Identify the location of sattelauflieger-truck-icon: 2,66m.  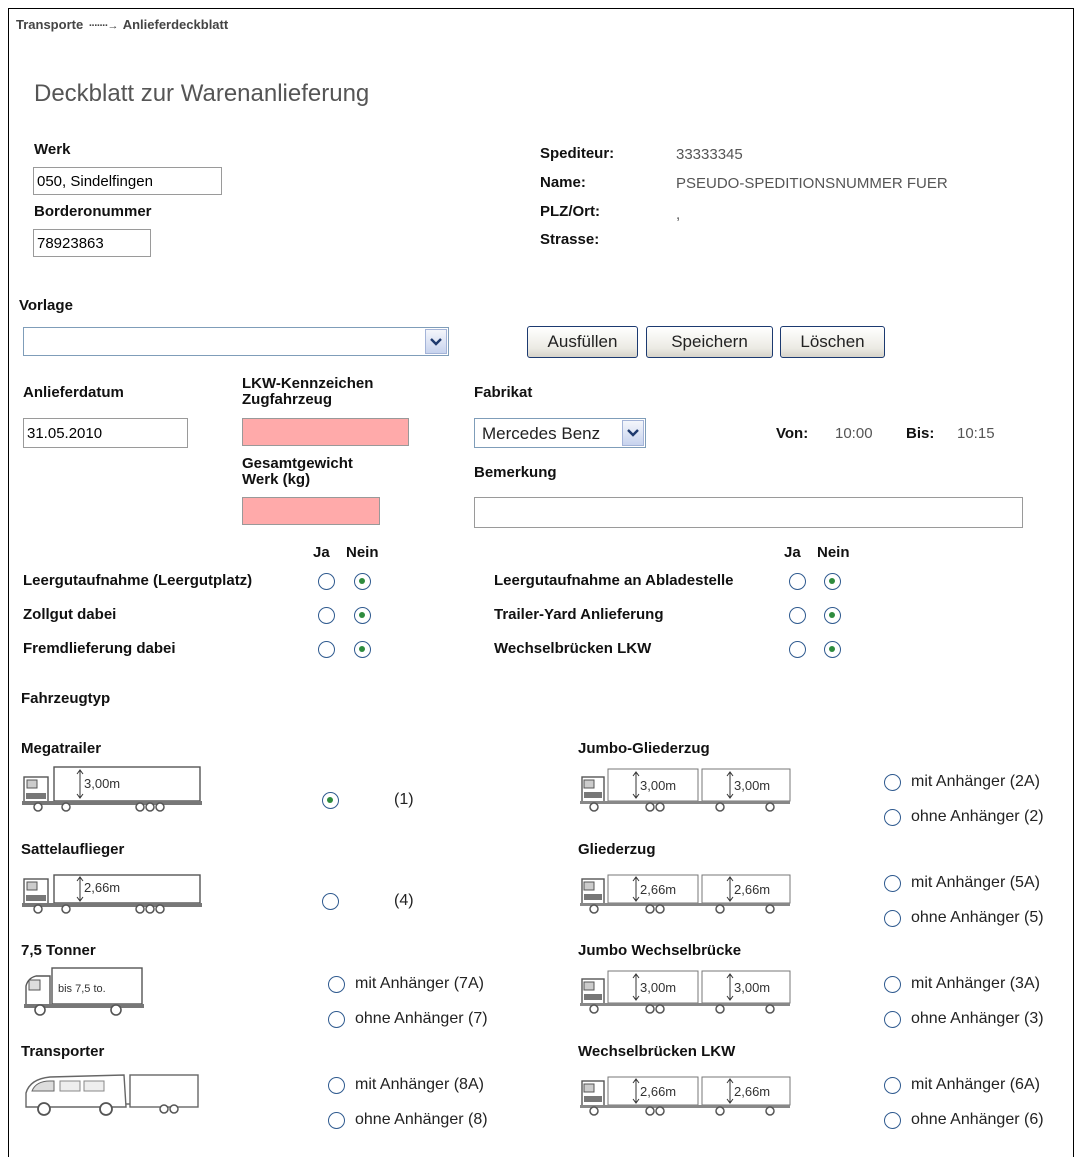
(113, 893).